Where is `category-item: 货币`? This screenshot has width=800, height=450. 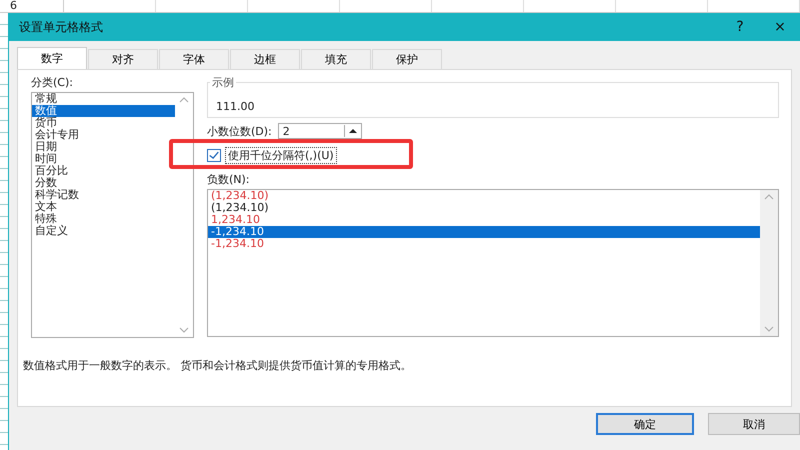 category-item: 货币 is located at coordinates (103, 123).